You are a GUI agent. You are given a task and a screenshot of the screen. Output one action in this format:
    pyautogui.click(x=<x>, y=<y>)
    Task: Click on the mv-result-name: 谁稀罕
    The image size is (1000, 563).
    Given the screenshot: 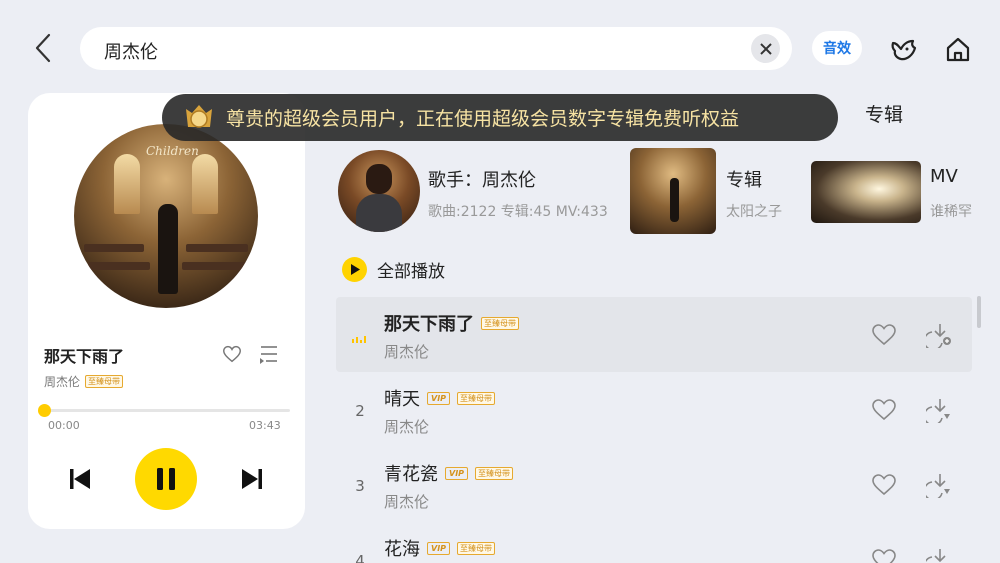 What is the action you would take?
    pyautogui.click(x=951, y=212)
    